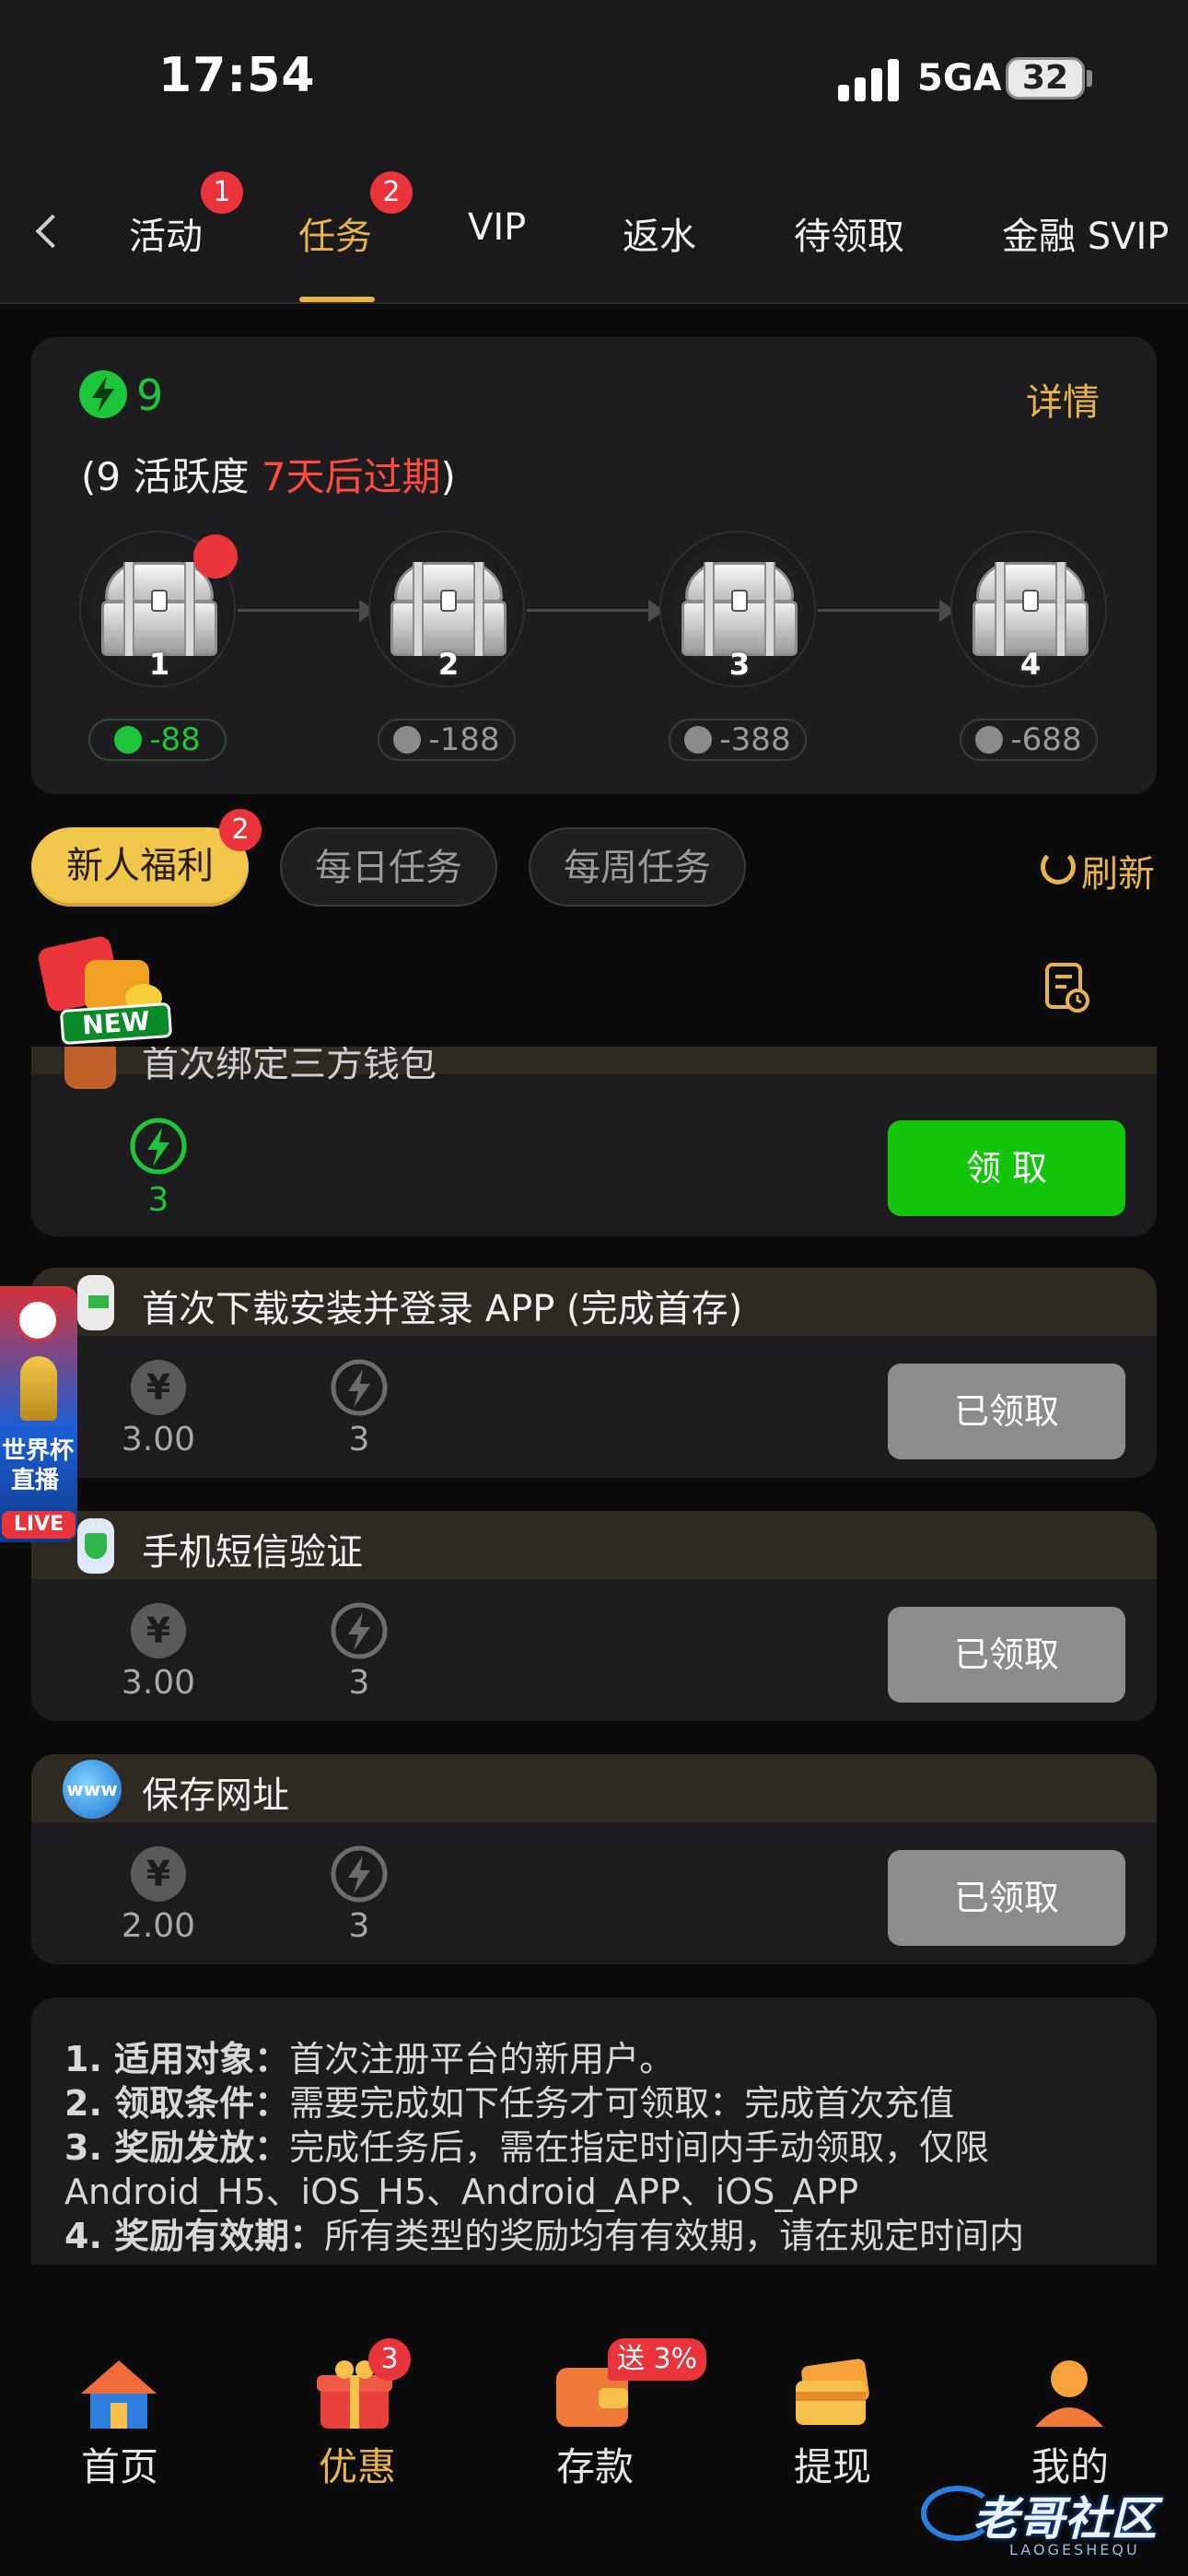 This screenshot has width=1188, height=2576. I want to click on task-title: 首次绑定三方钱包, so click(289, 1066).